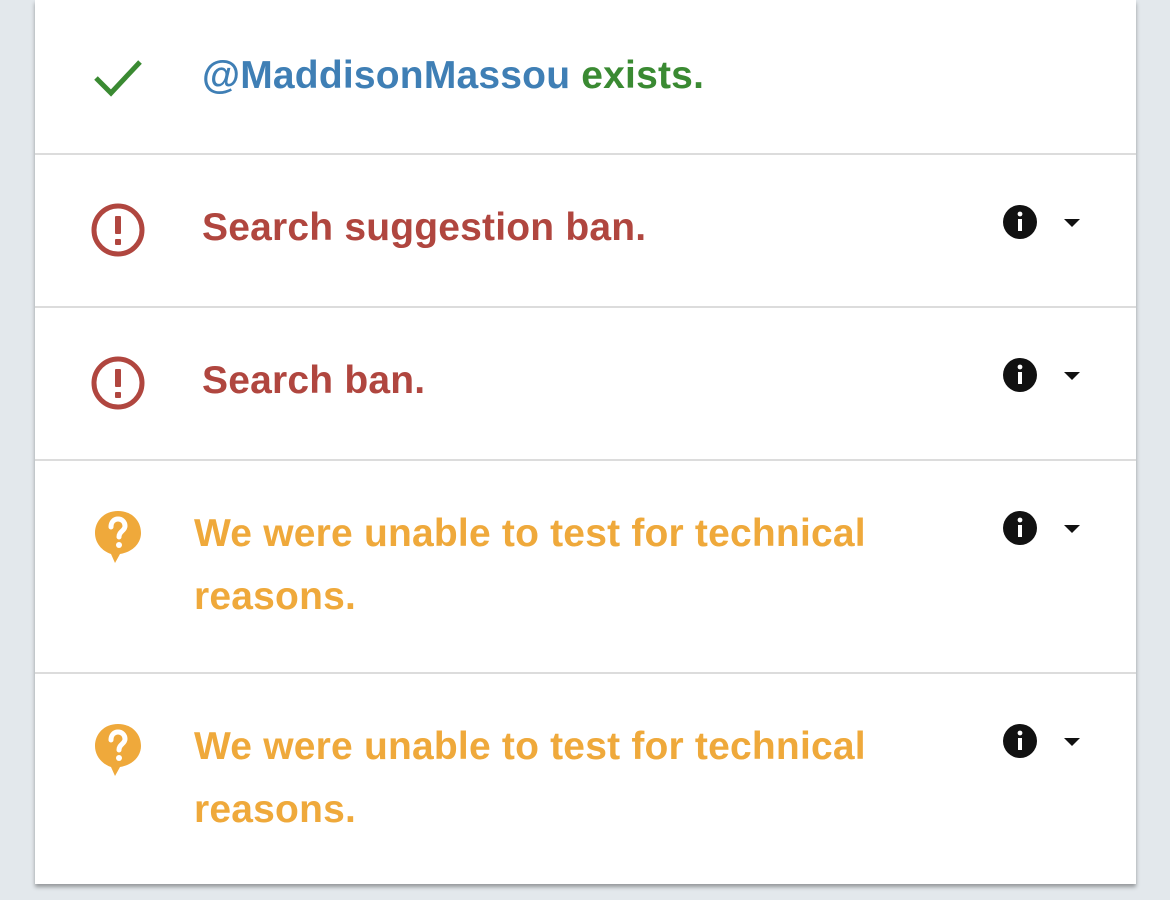 The image size is (1170, 900). What do you see at coordinates (314, 380) in the screenshot?
I see `search-ban-text: Search ban.` at bounding box center [314, 380].